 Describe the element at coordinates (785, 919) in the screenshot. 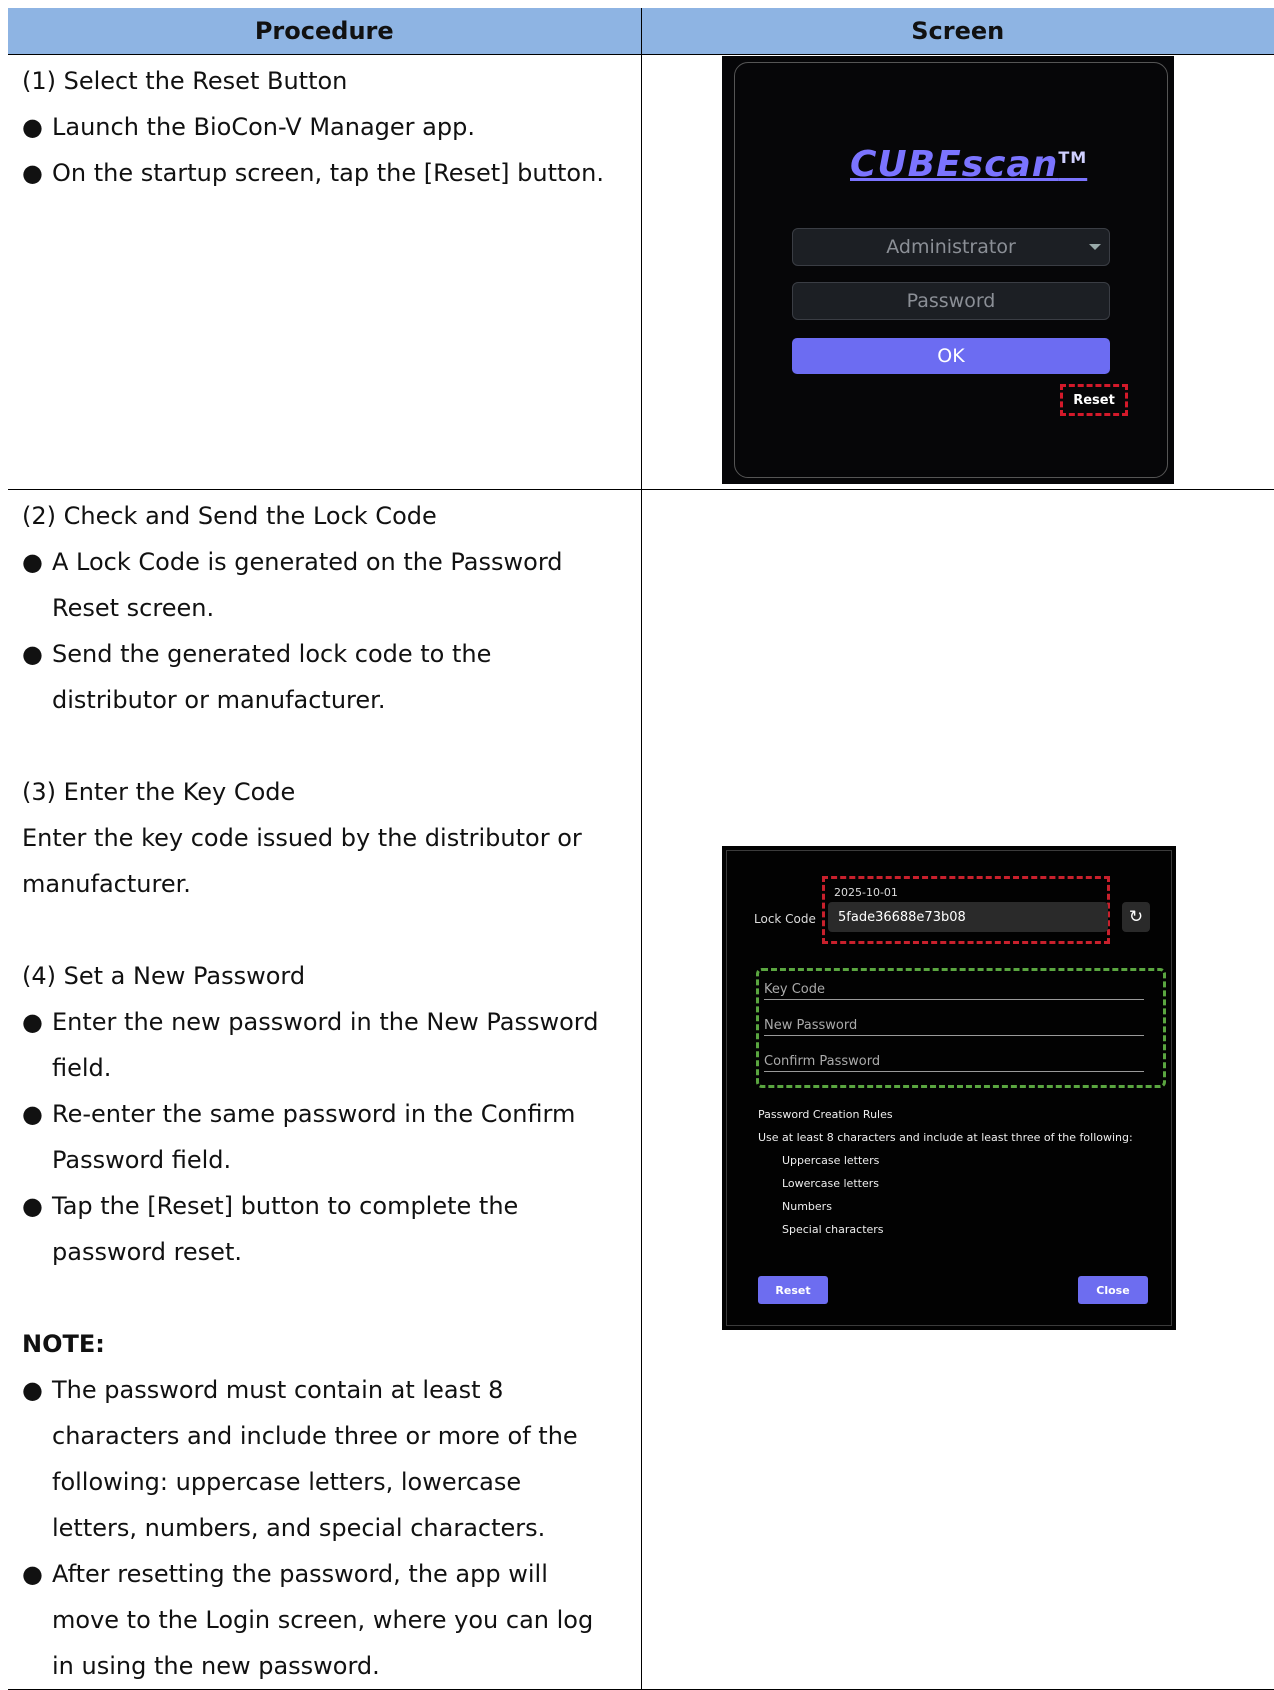

I see `lock-code-label: Lock Code` at that location.